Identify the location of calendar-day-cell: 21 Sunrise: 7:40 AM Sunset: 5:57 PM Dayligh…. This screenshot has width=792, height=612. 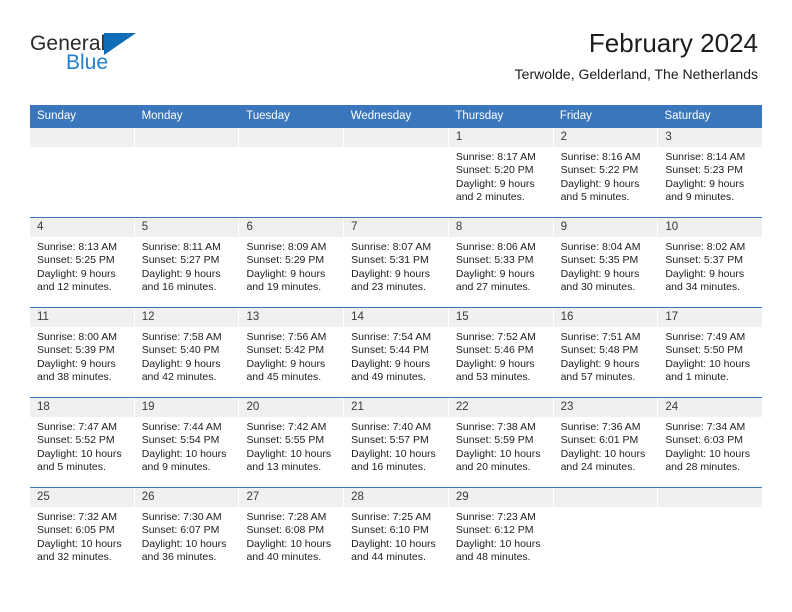
(396, 442).